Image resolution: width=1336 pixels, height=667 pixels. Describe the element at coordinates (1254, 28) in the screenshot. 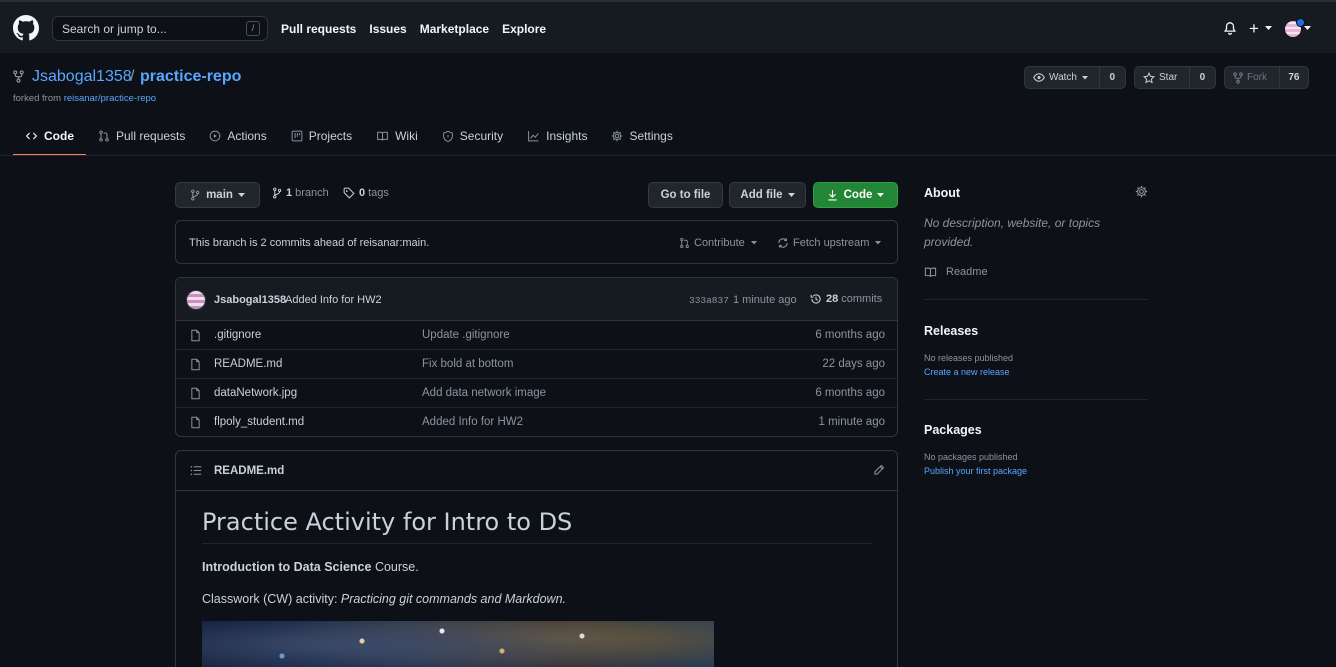

I see `create-new-button: +` at that location.